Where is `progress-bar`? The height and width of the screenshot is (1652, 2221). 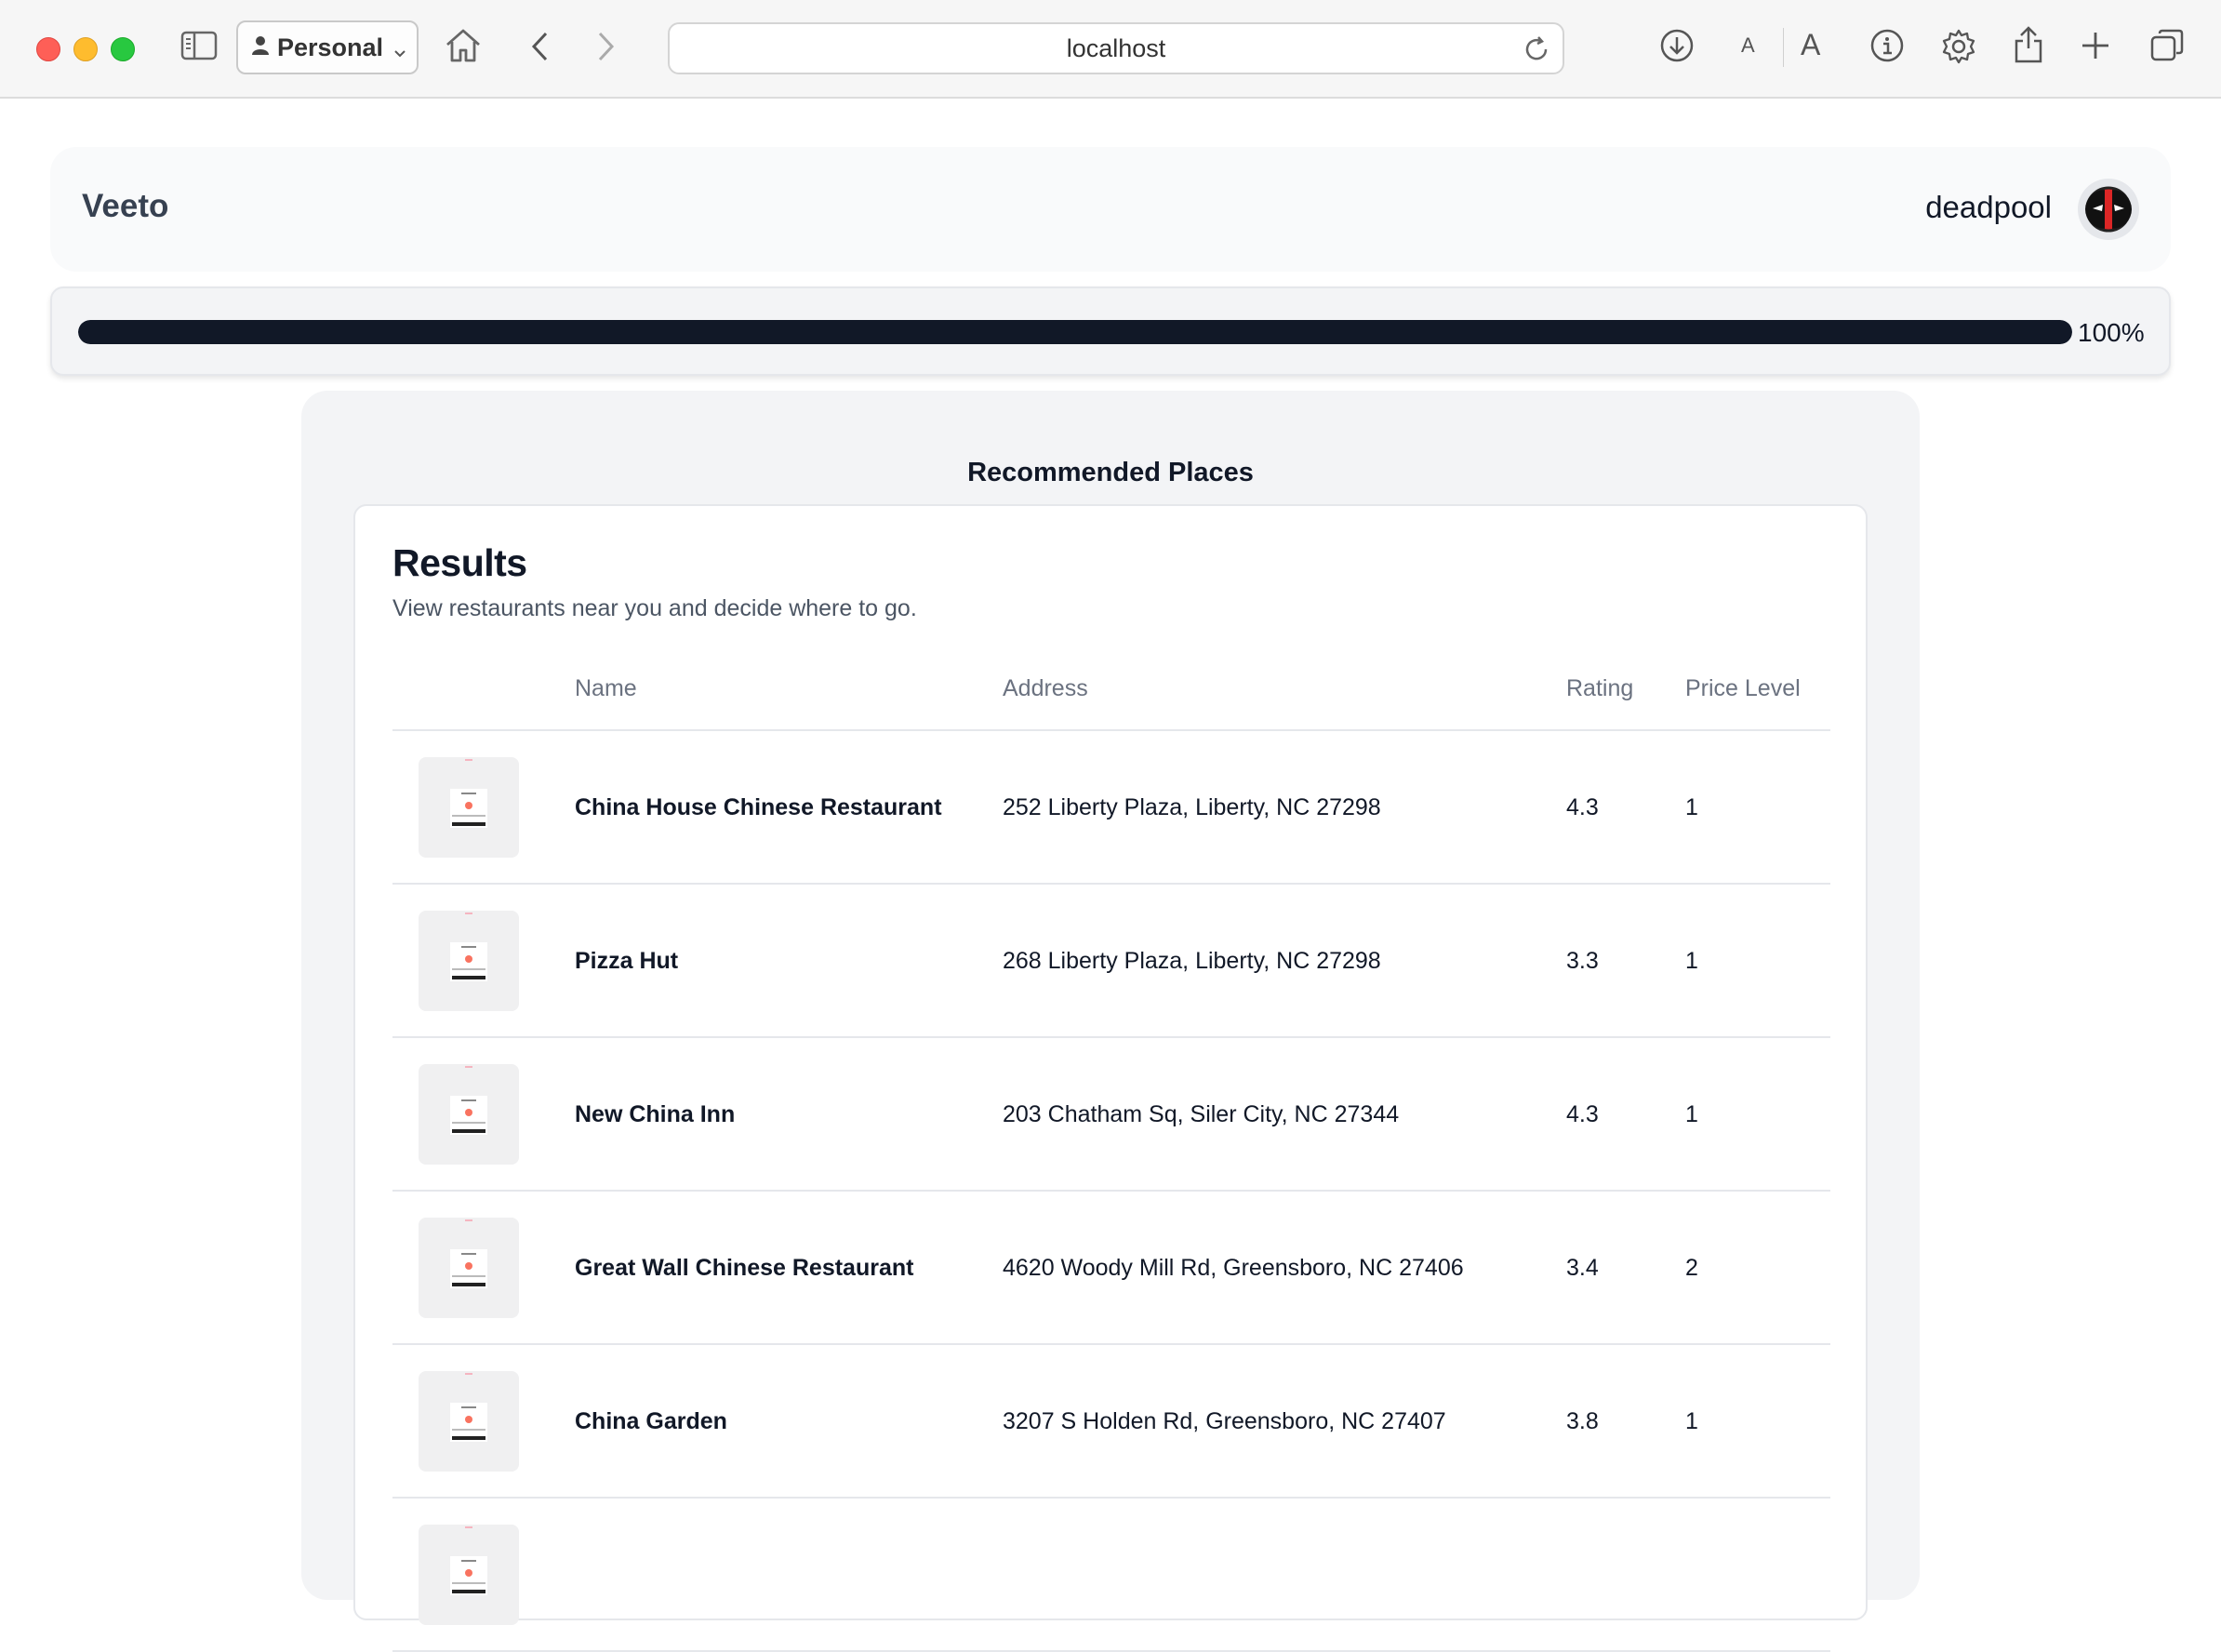 progress-bar is located at coordinates (1075, 332).